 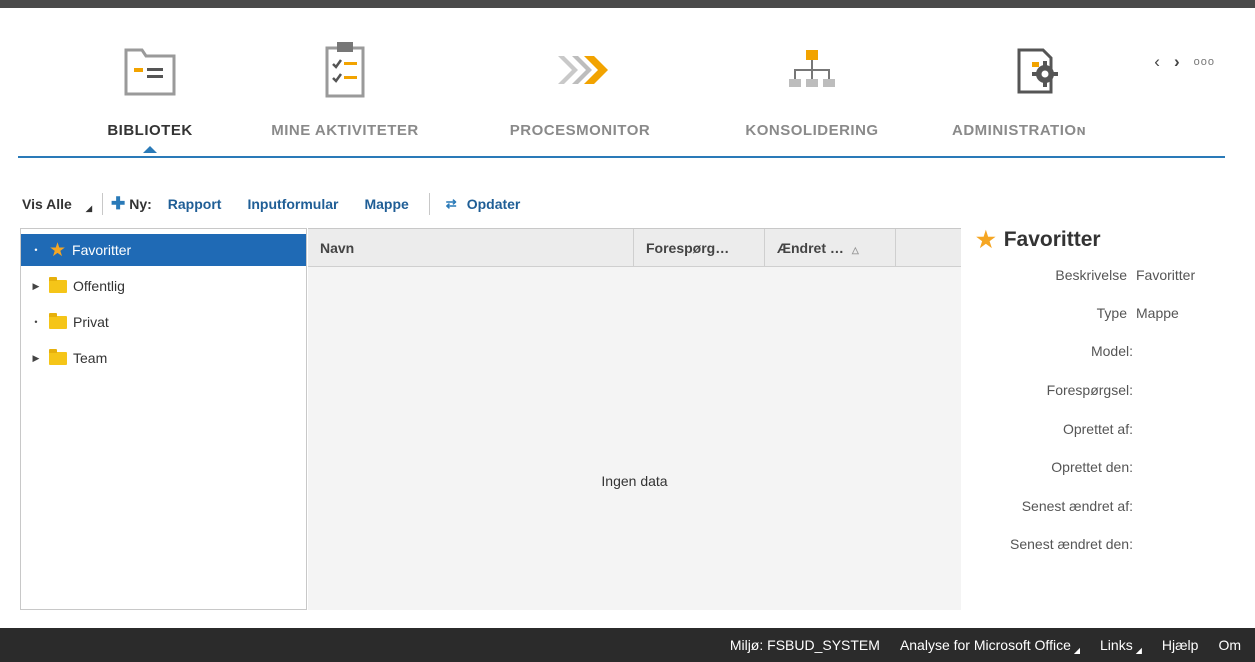 What do you see at coordinates (1071, 544) in the screenshot?
I see `detail-key: Senest ændret den:` at bounding box center [1071, 544].